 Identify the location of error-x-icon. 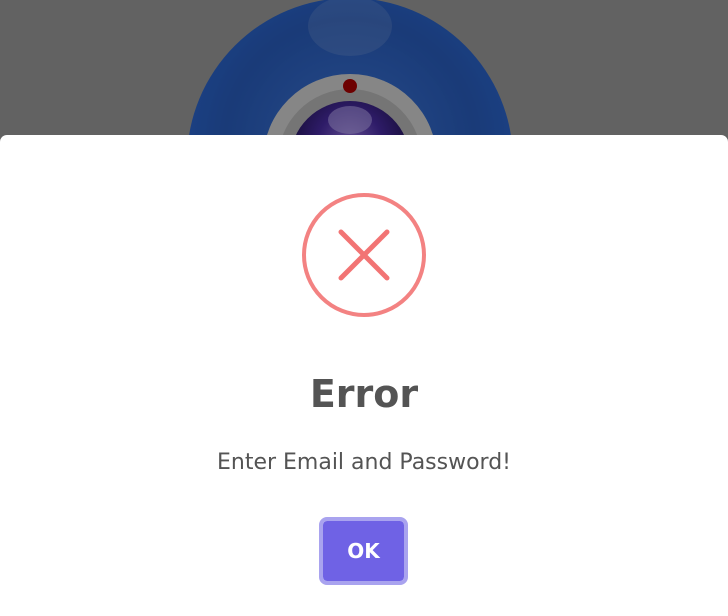
(364, 255).